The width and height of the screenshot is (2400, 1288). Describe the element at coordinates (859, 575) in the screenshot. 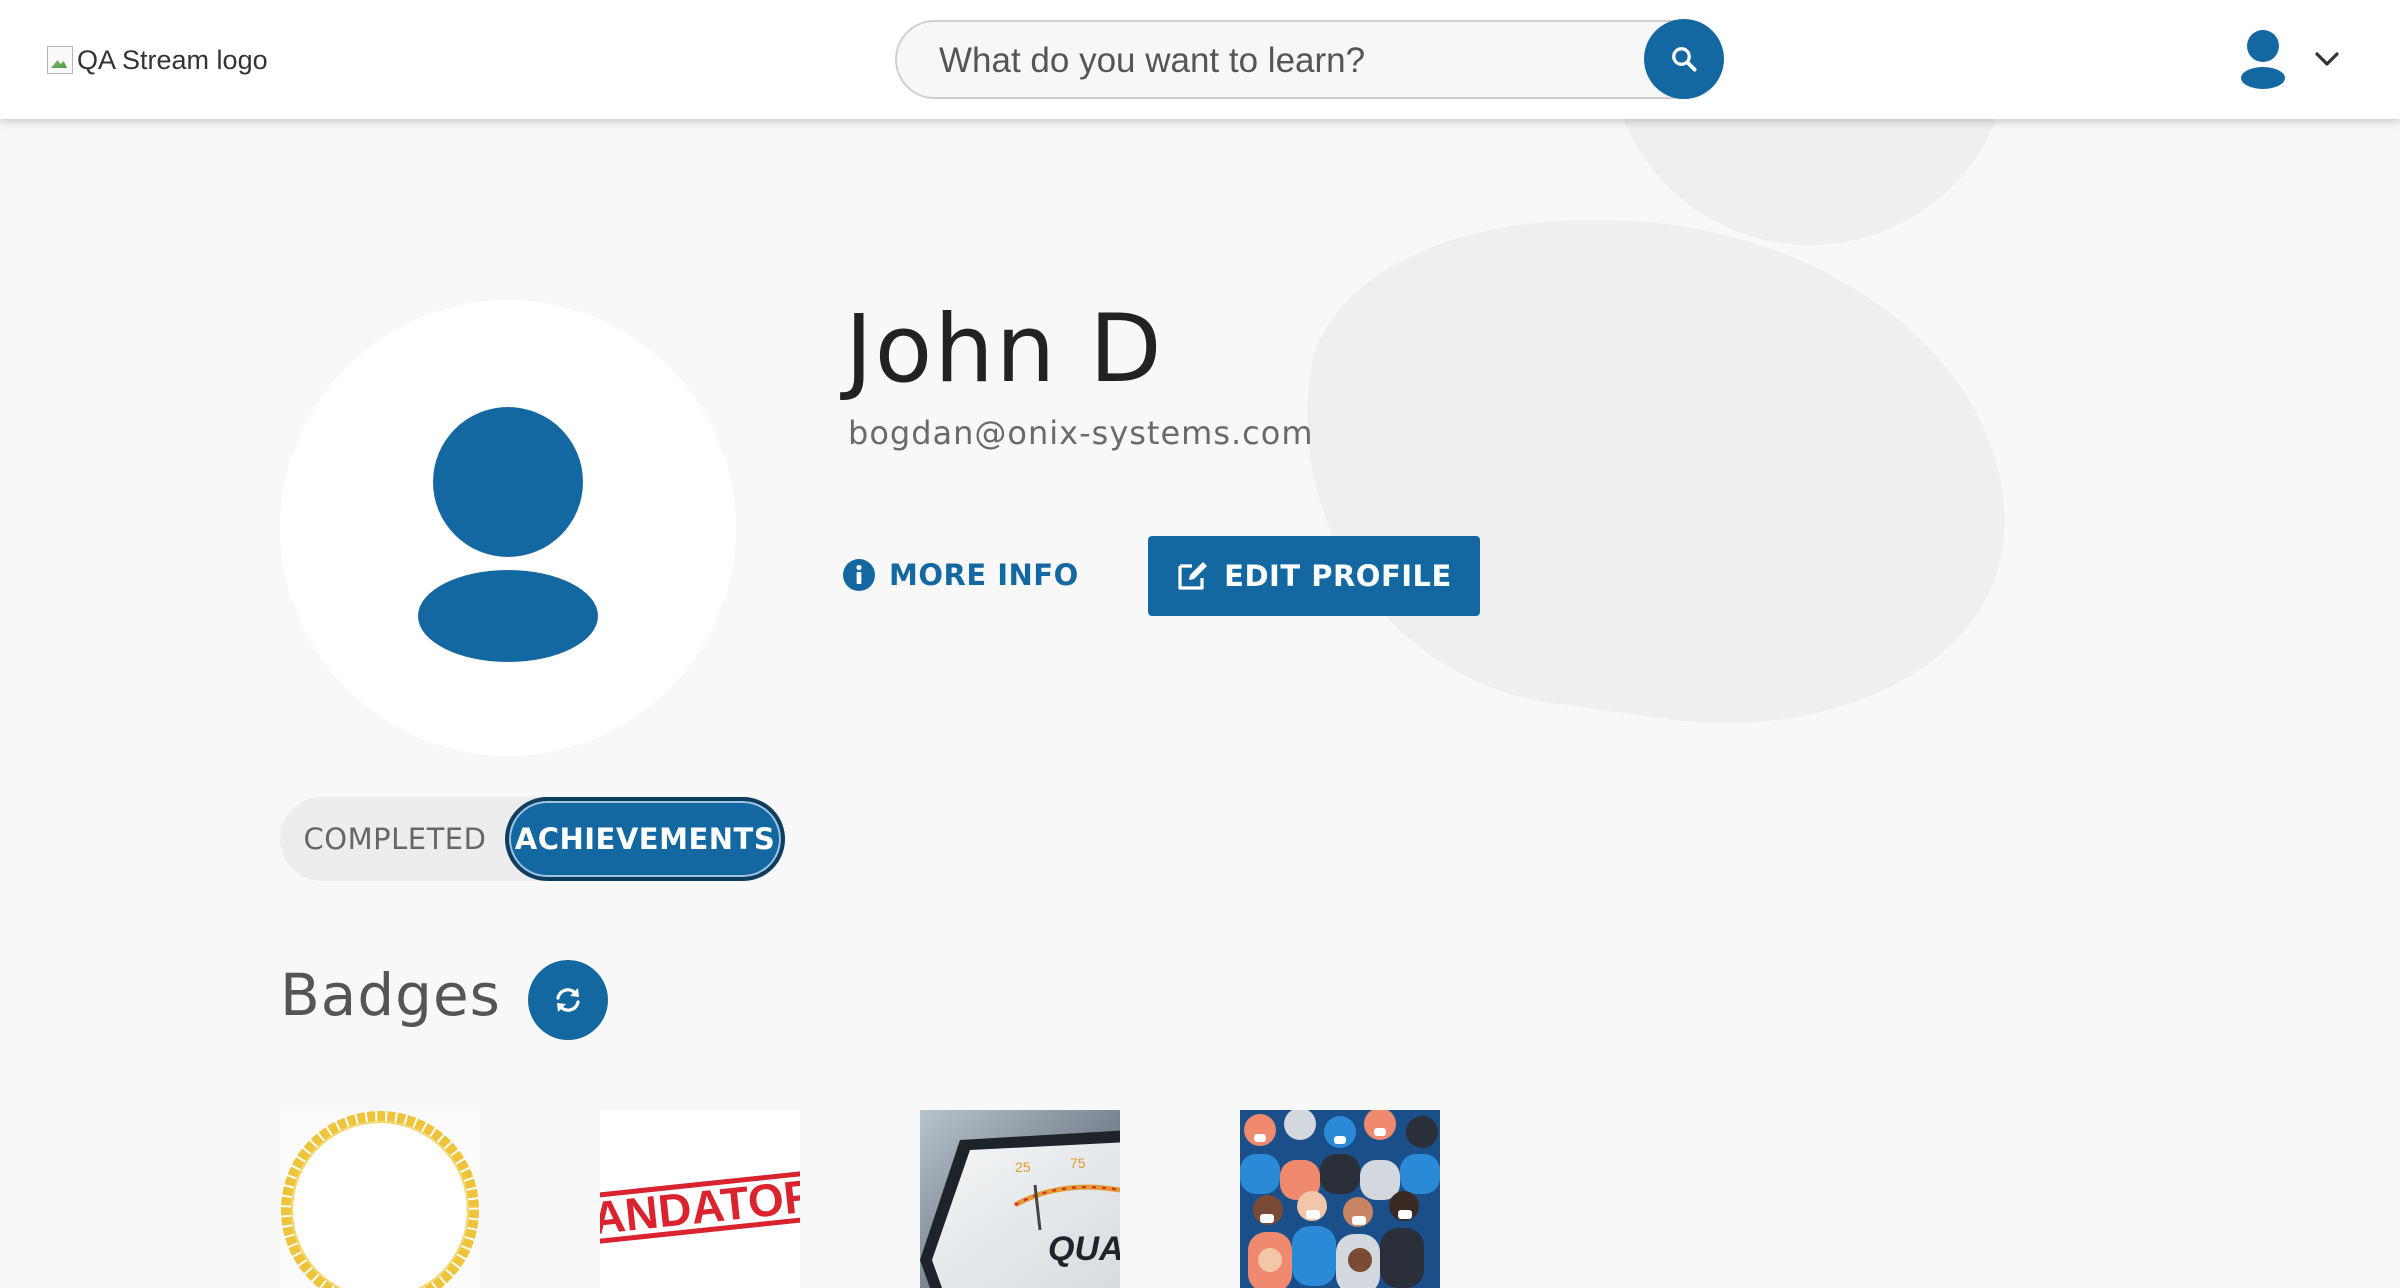

I see `info-icon` at that location.